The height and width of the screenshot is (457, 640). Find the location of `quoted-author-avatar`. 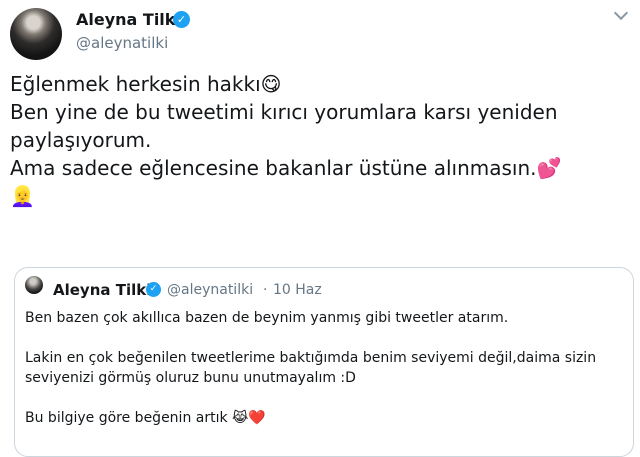

quoted-author-avatar is located at coordinates (34, 285).